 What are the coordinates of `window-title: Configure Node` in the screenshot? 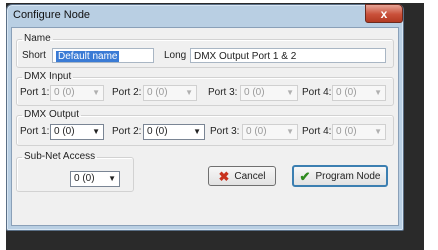 It's located at (52, 15).